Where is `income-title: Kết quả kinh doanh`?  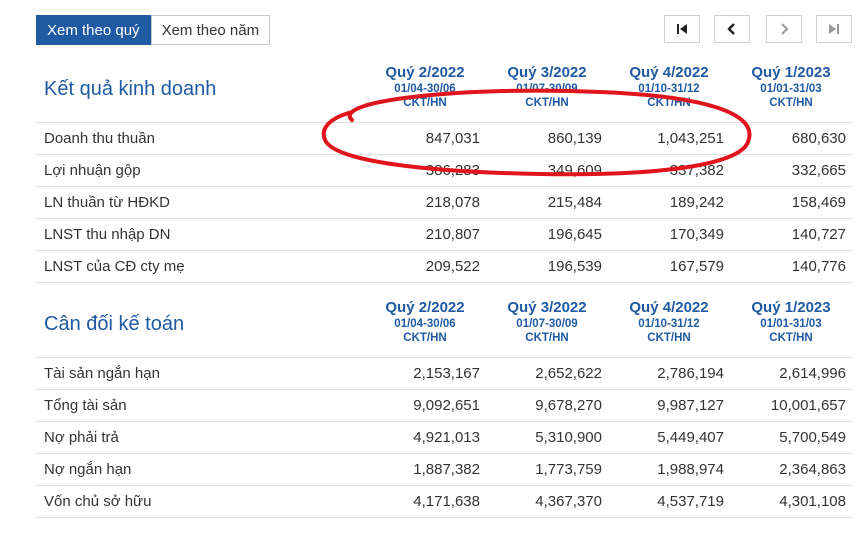 income-title: Kết quả kinh doanh is located at coordinates (130, 89).